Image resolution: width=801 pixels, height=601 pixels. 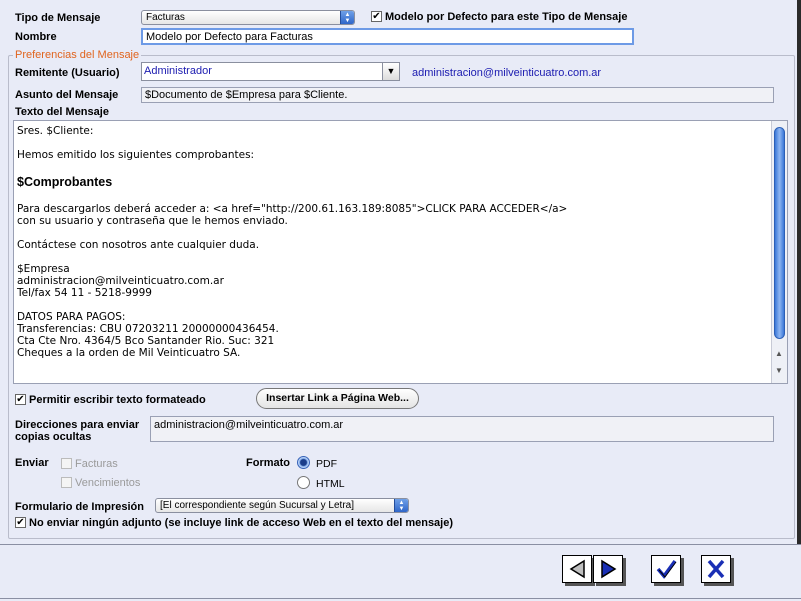 I want to click on remitente-label: Remitente (Usuario), so click(x=67, y=73).